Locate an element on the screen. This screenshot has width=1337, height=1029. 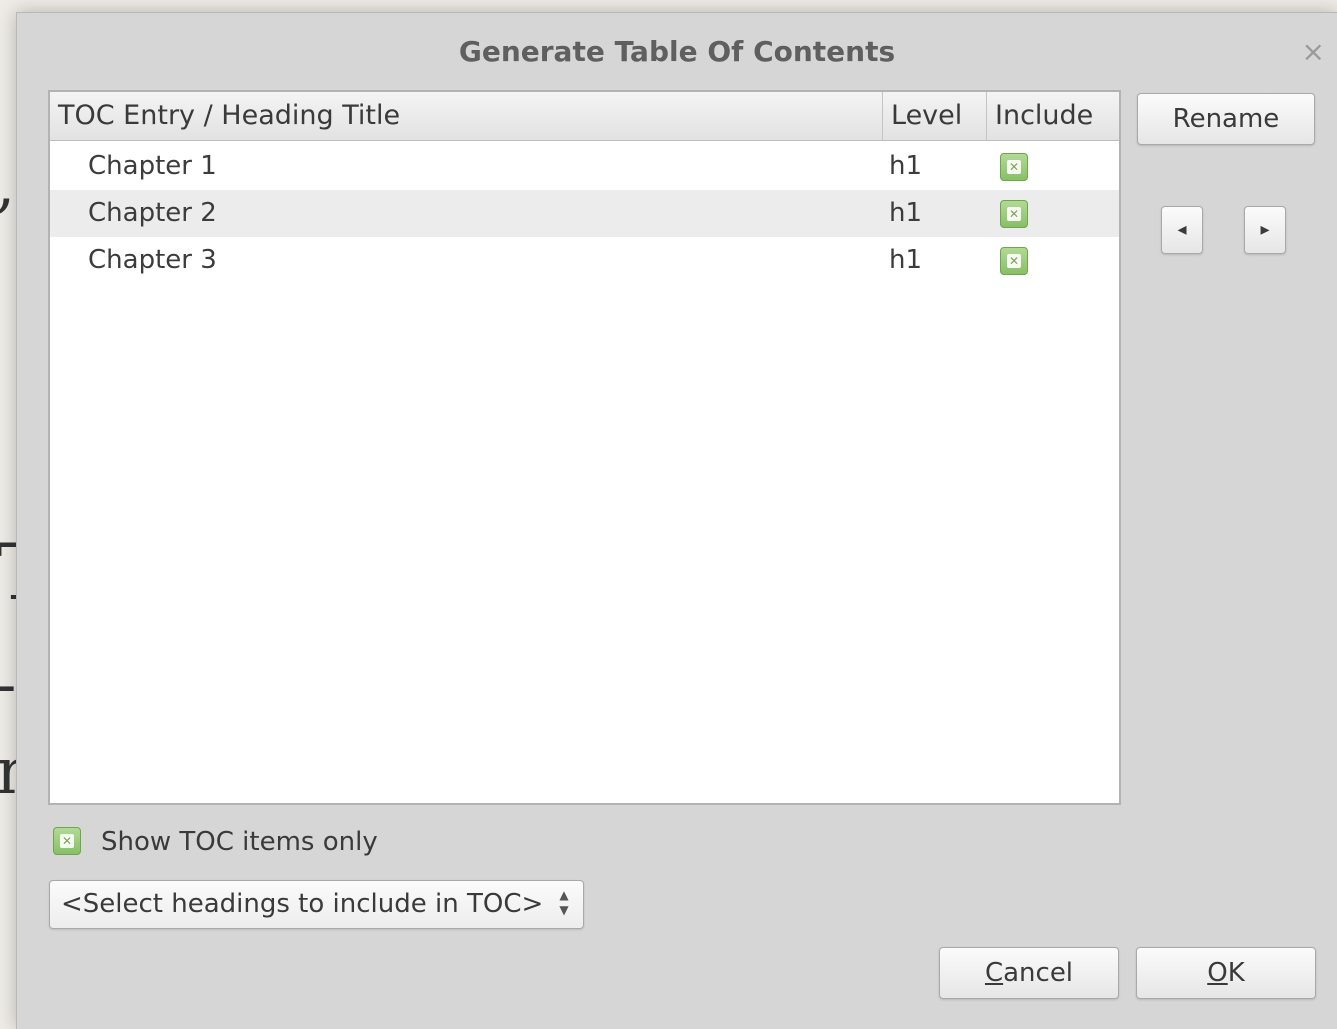
cancel-button: Cancel is located at coordinates (1029, 973).